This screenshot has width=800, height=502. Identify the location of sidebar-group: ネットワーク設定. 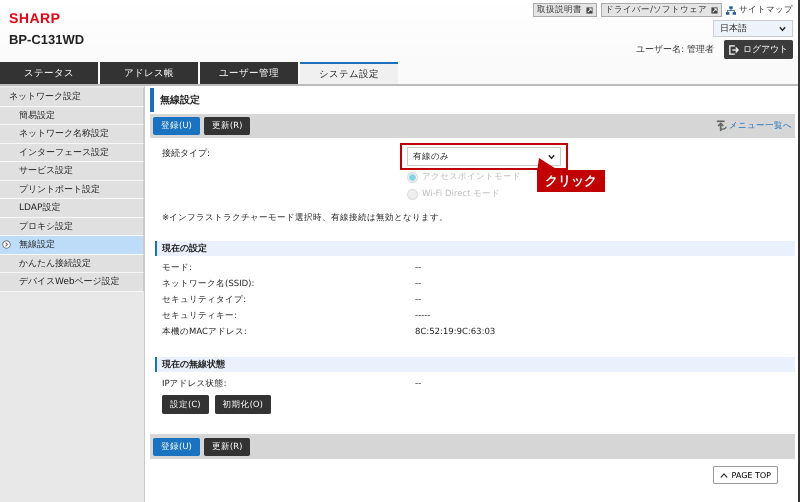
(72, 97).